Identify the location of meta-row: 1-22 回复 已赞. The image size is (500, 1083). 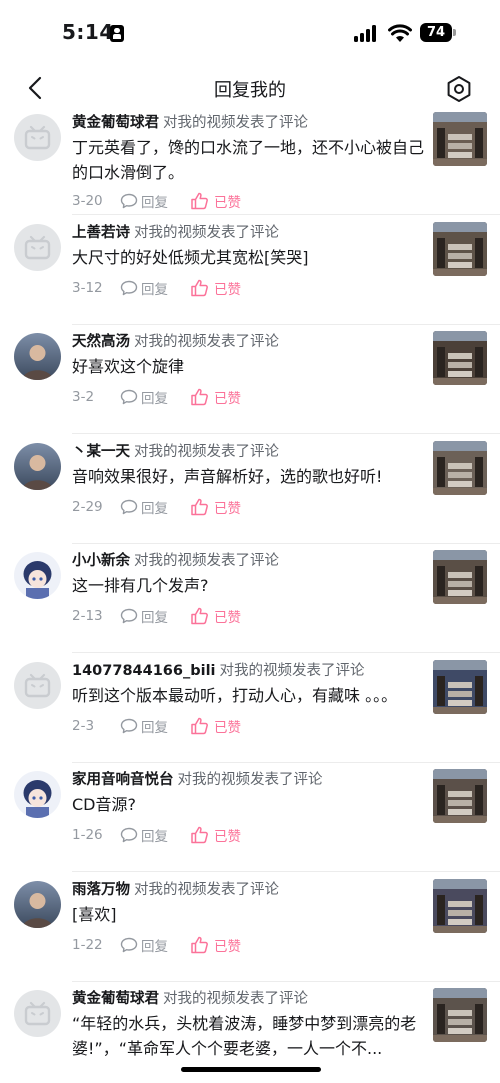
(156, 945).